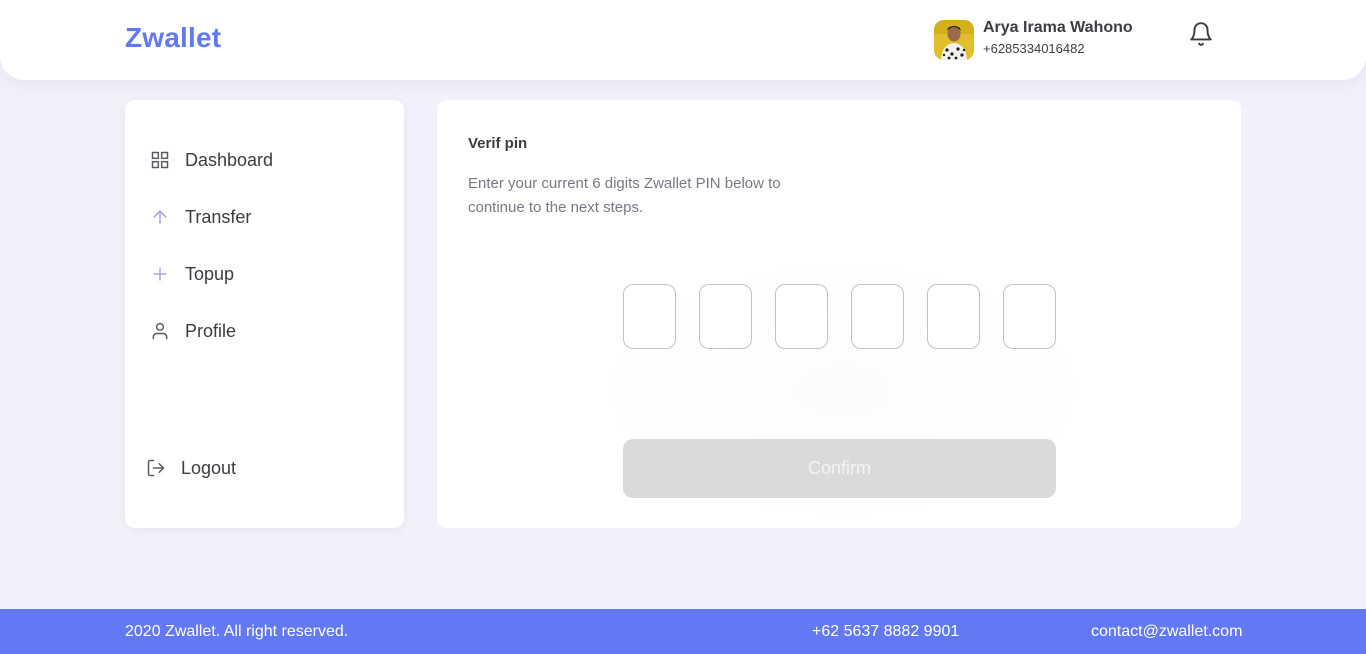 This screenshot has height=654, width=1366. I want to click on bell-icon, so click(1201, 34).